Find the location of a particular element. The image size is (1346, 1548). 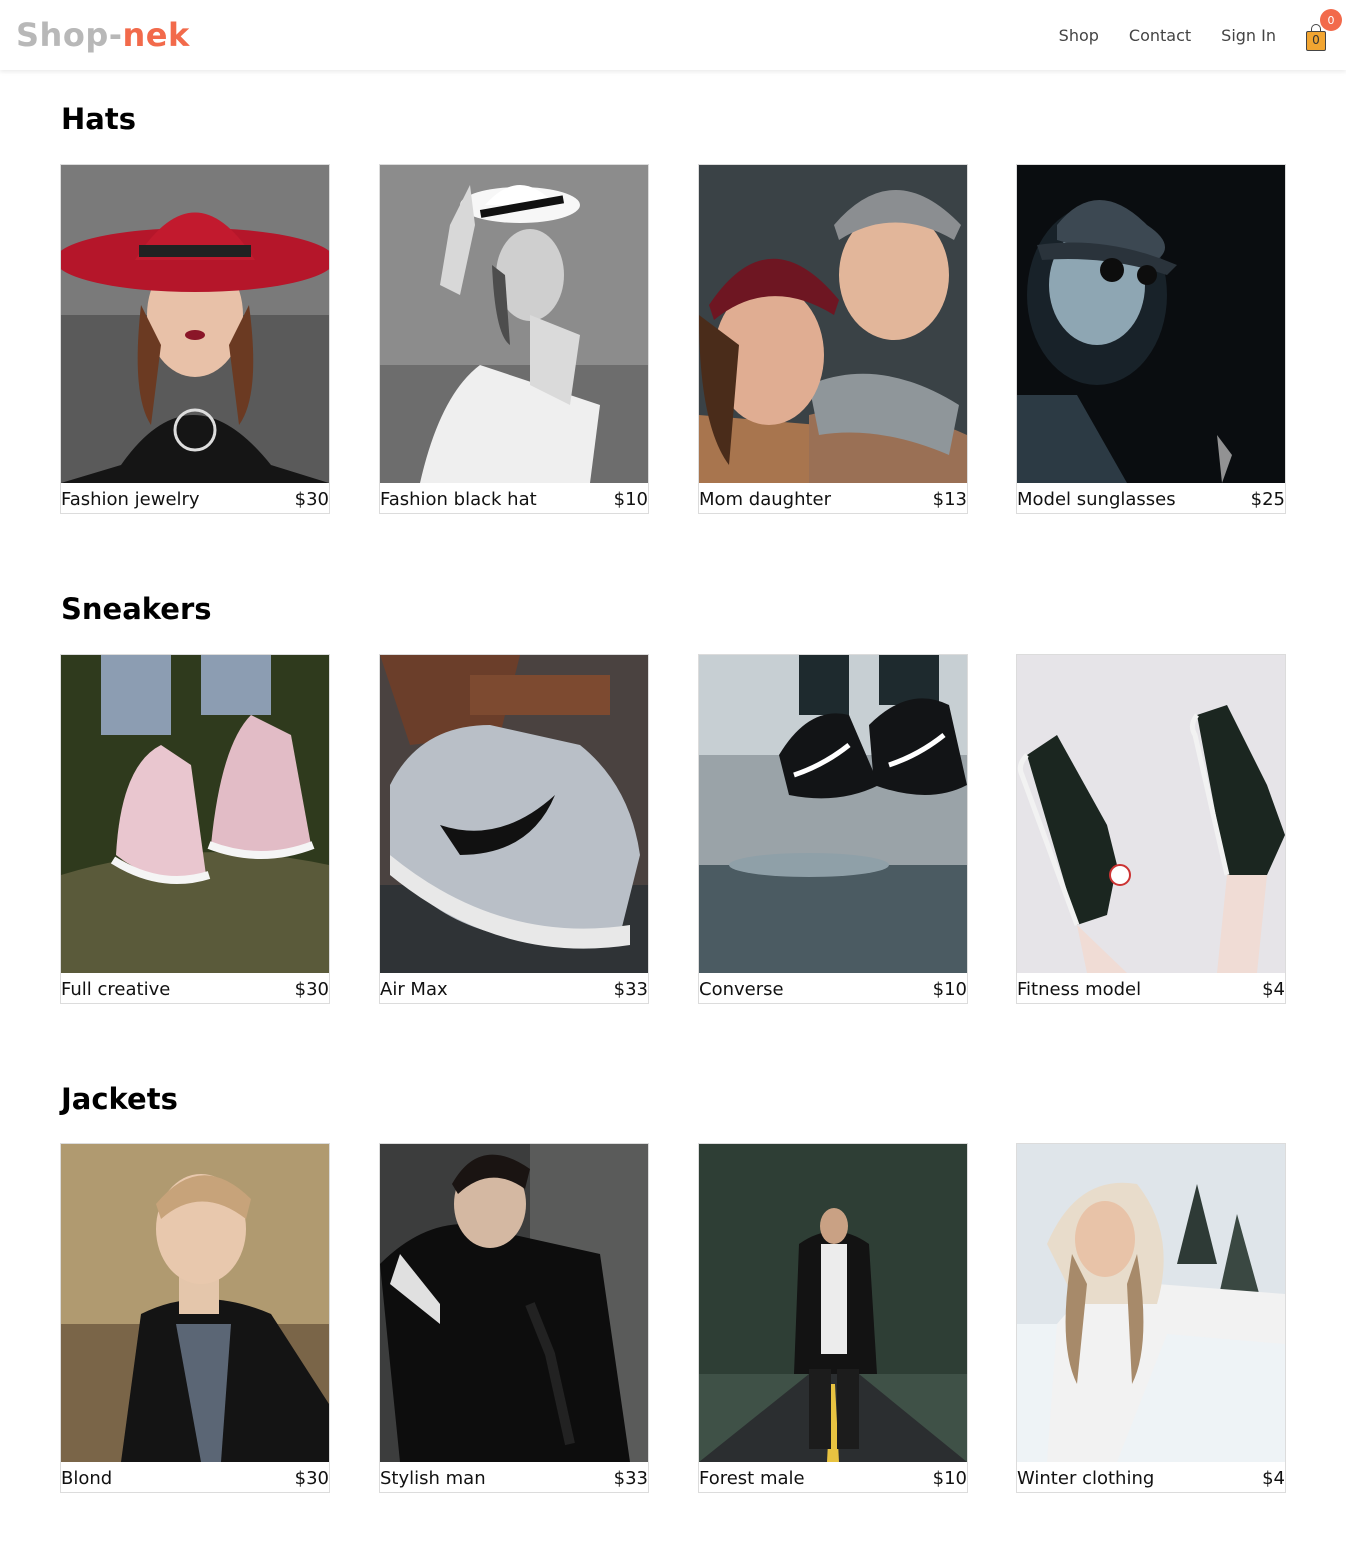

section-title-hats: Hats is located at coordinates (98, 119).